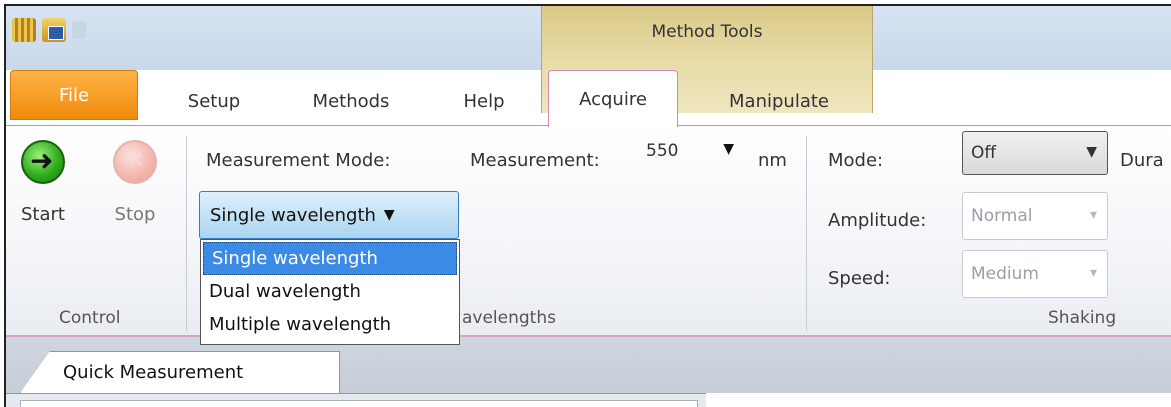 The height and width of the screenshot is (407, 1171). I want to click on start-label: Start, so click(43, 214).